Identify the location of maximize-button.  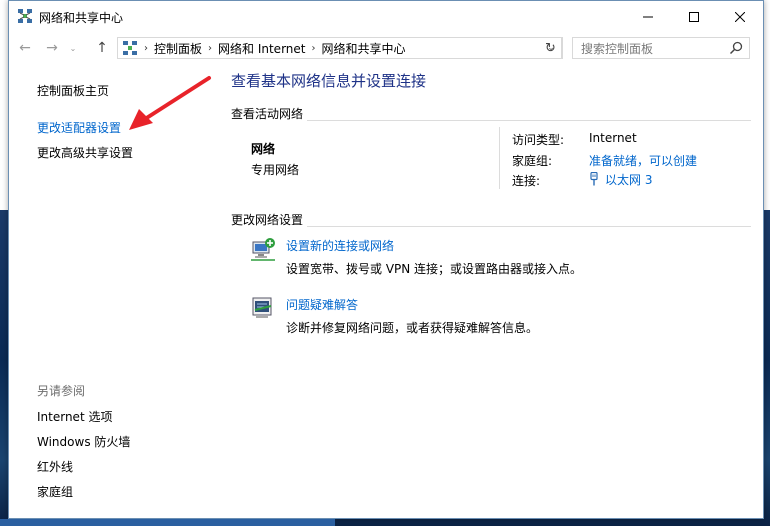
(694, 16).